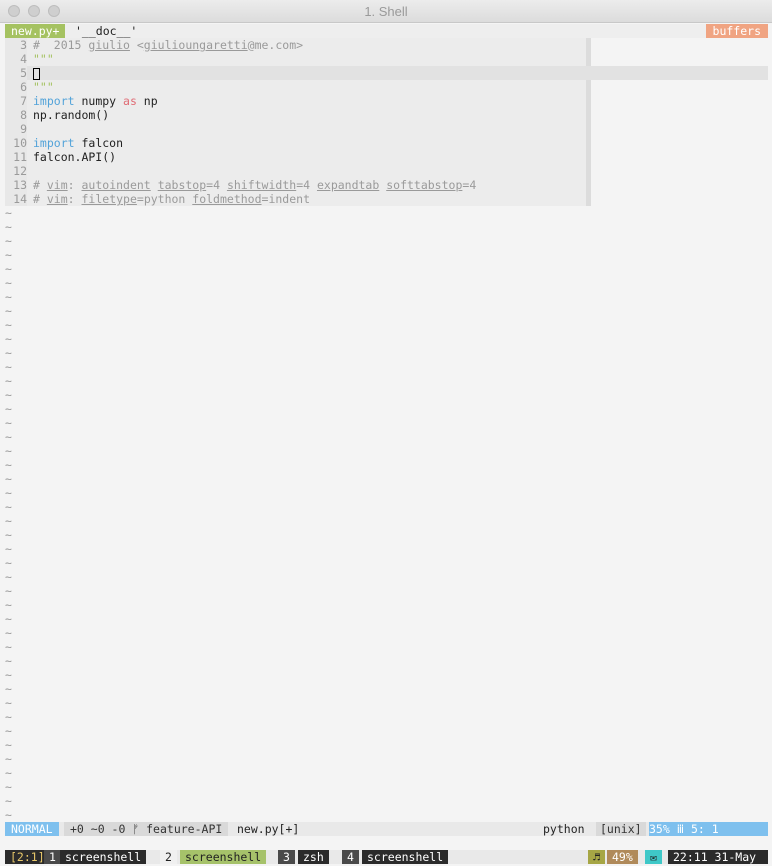 This screenshot has width=772, height=866. Describe the element at coordinates (718, 857) in the screenshot. I see `clock: 22:11 31-May` at that location.